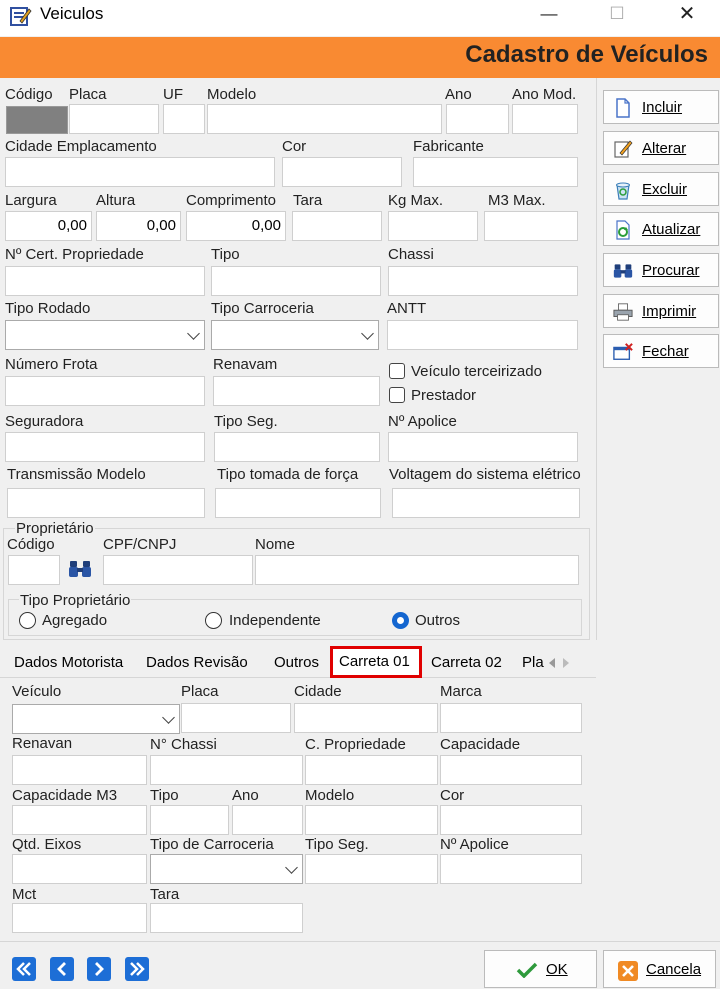 The height and width of the screenshot is (989, 720). I want to click on next-record-button, so click(99, 969).